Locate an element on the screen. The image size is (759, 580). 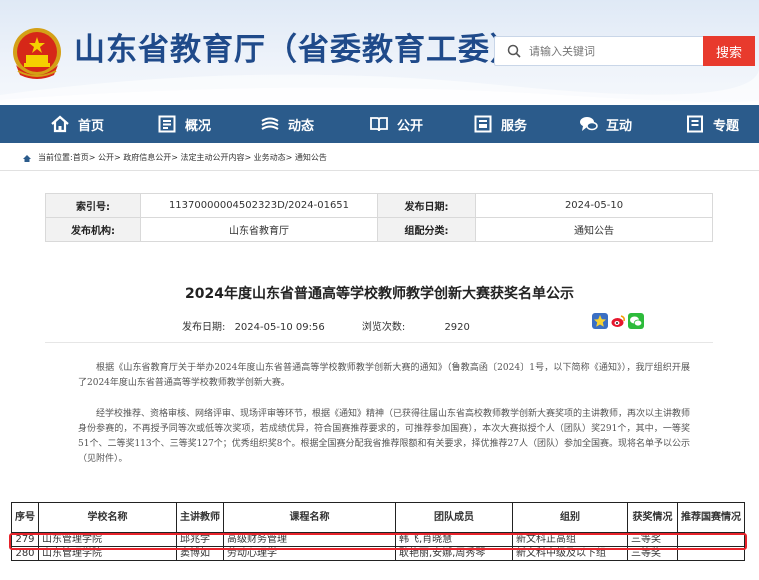
service-icon is located at coordinates (483, 124).